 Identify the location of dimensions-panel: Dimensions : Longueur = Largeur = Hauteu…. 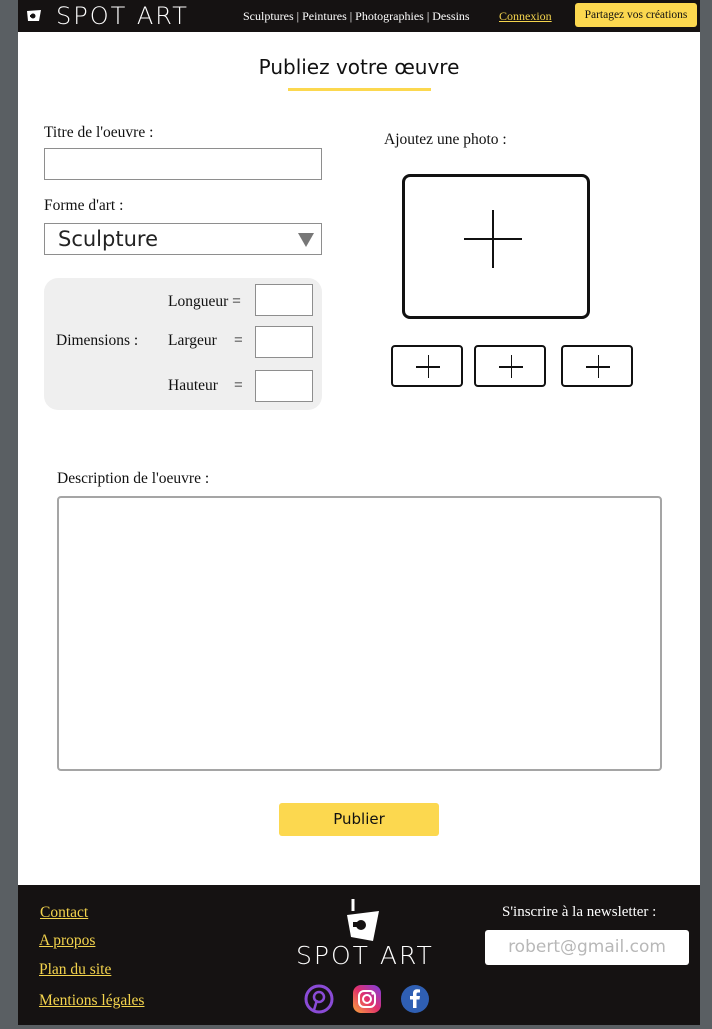
(183, 344).